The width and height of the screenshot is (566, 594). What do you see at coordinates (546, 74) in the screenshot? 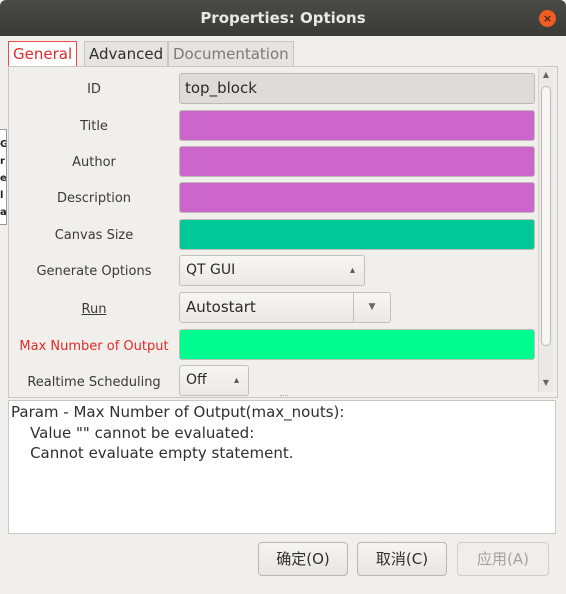
I see `scroll-up-icon: ▲` at bounding box center [546, 74].